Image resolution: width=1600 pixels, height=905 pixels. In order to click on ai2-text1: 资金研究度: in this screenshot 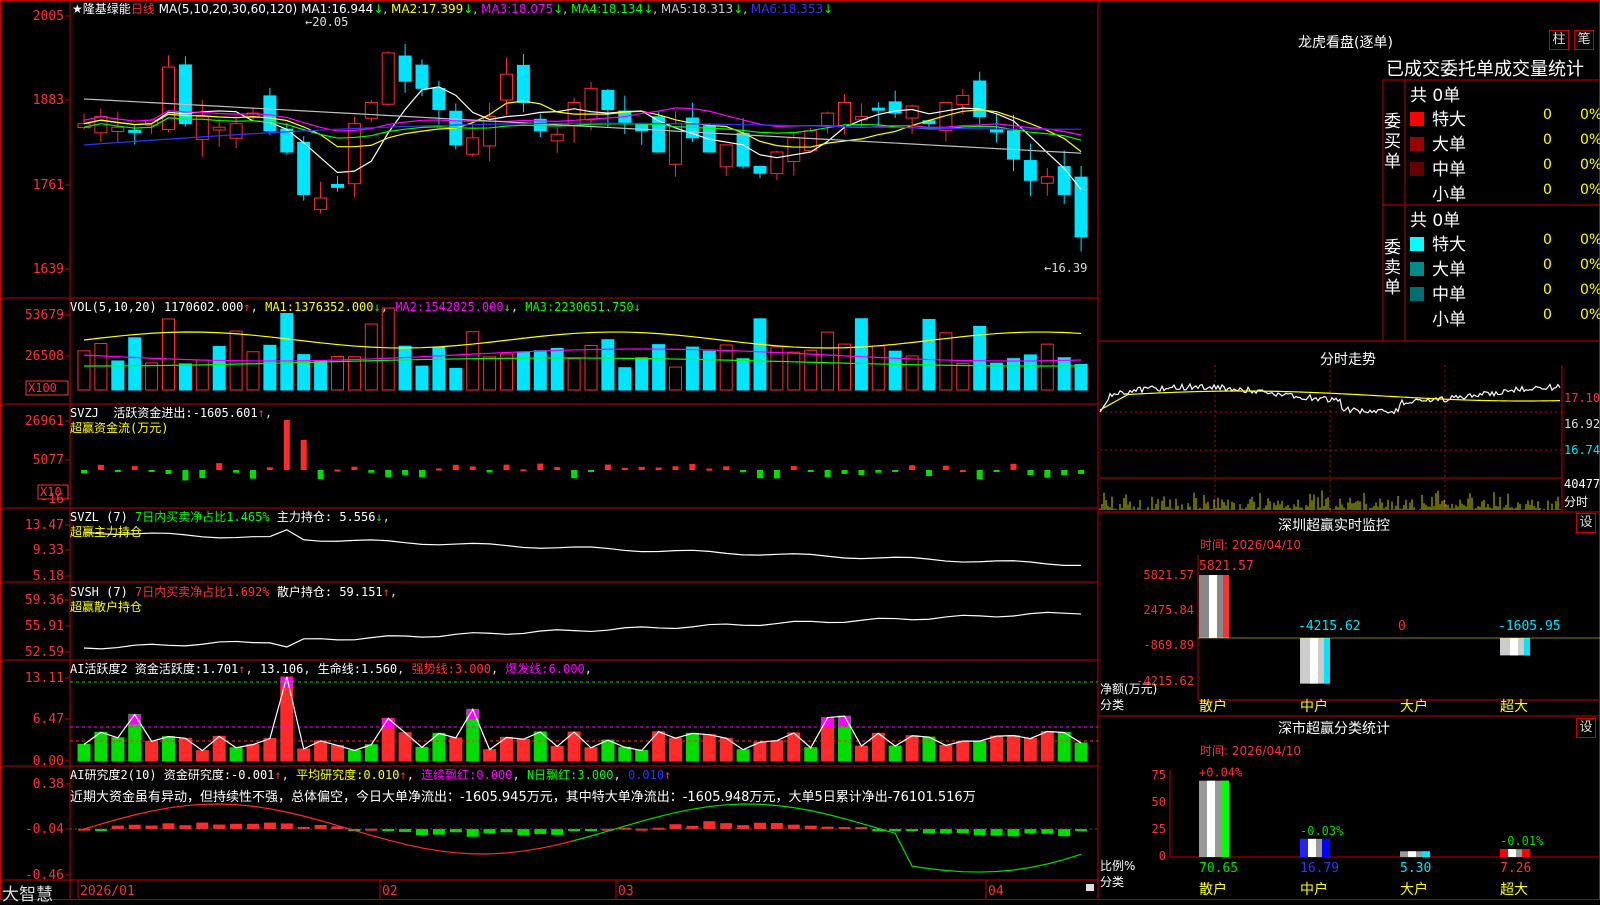, I will do `click(197, 775)`.